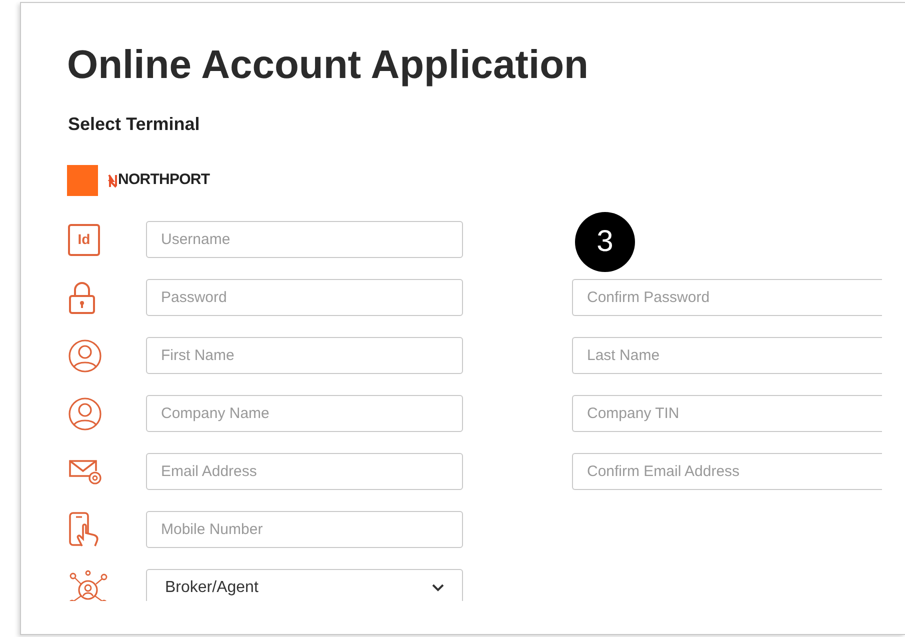  What do you see at coordinates (304, 529) in the screenshot?
I see `text-input: Mobile Number` at bounding box center [304, 529].